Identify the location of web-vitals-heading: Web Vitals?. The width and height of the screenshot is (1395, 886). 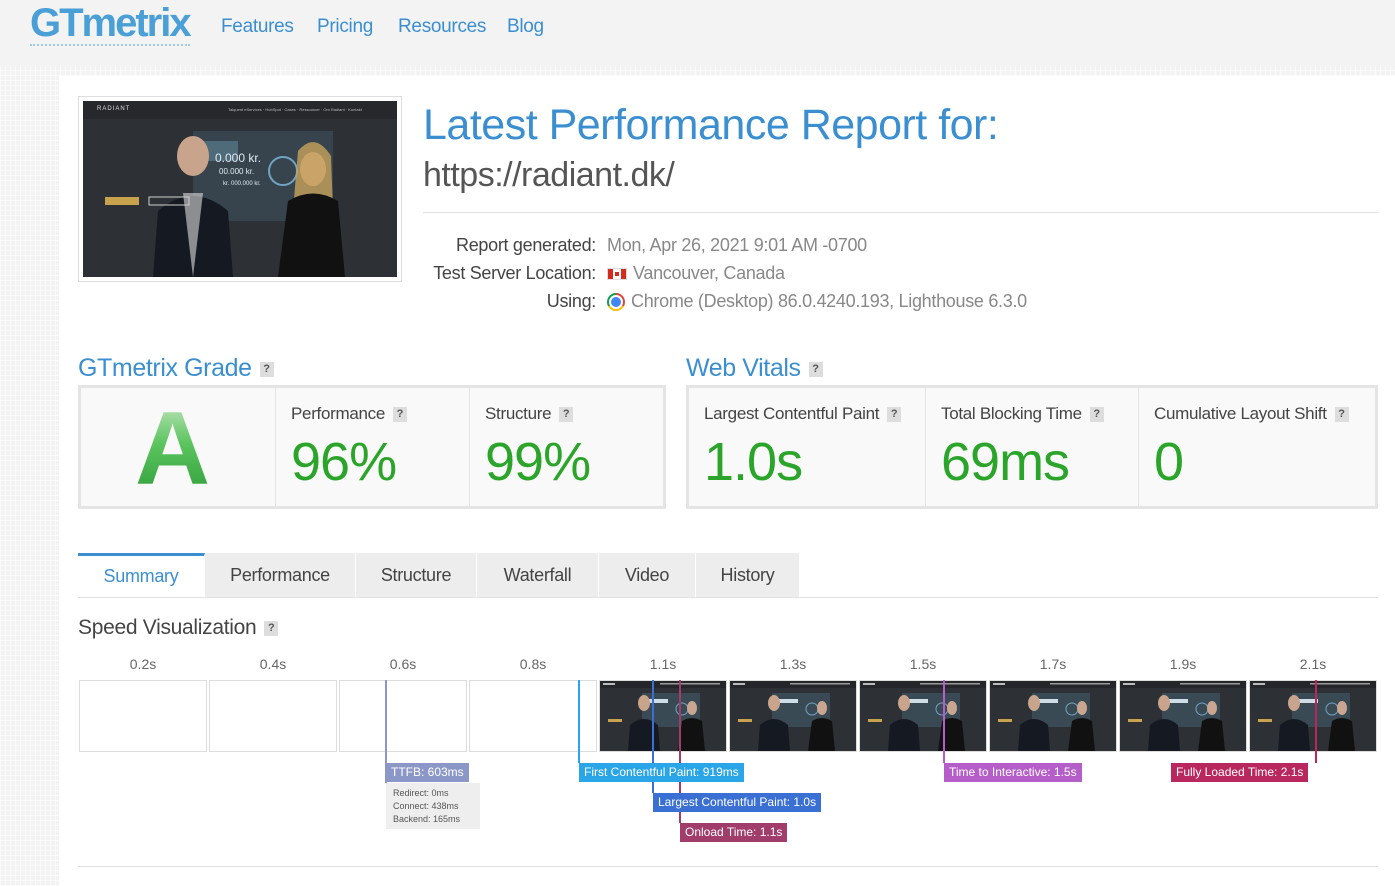
(754, 368).